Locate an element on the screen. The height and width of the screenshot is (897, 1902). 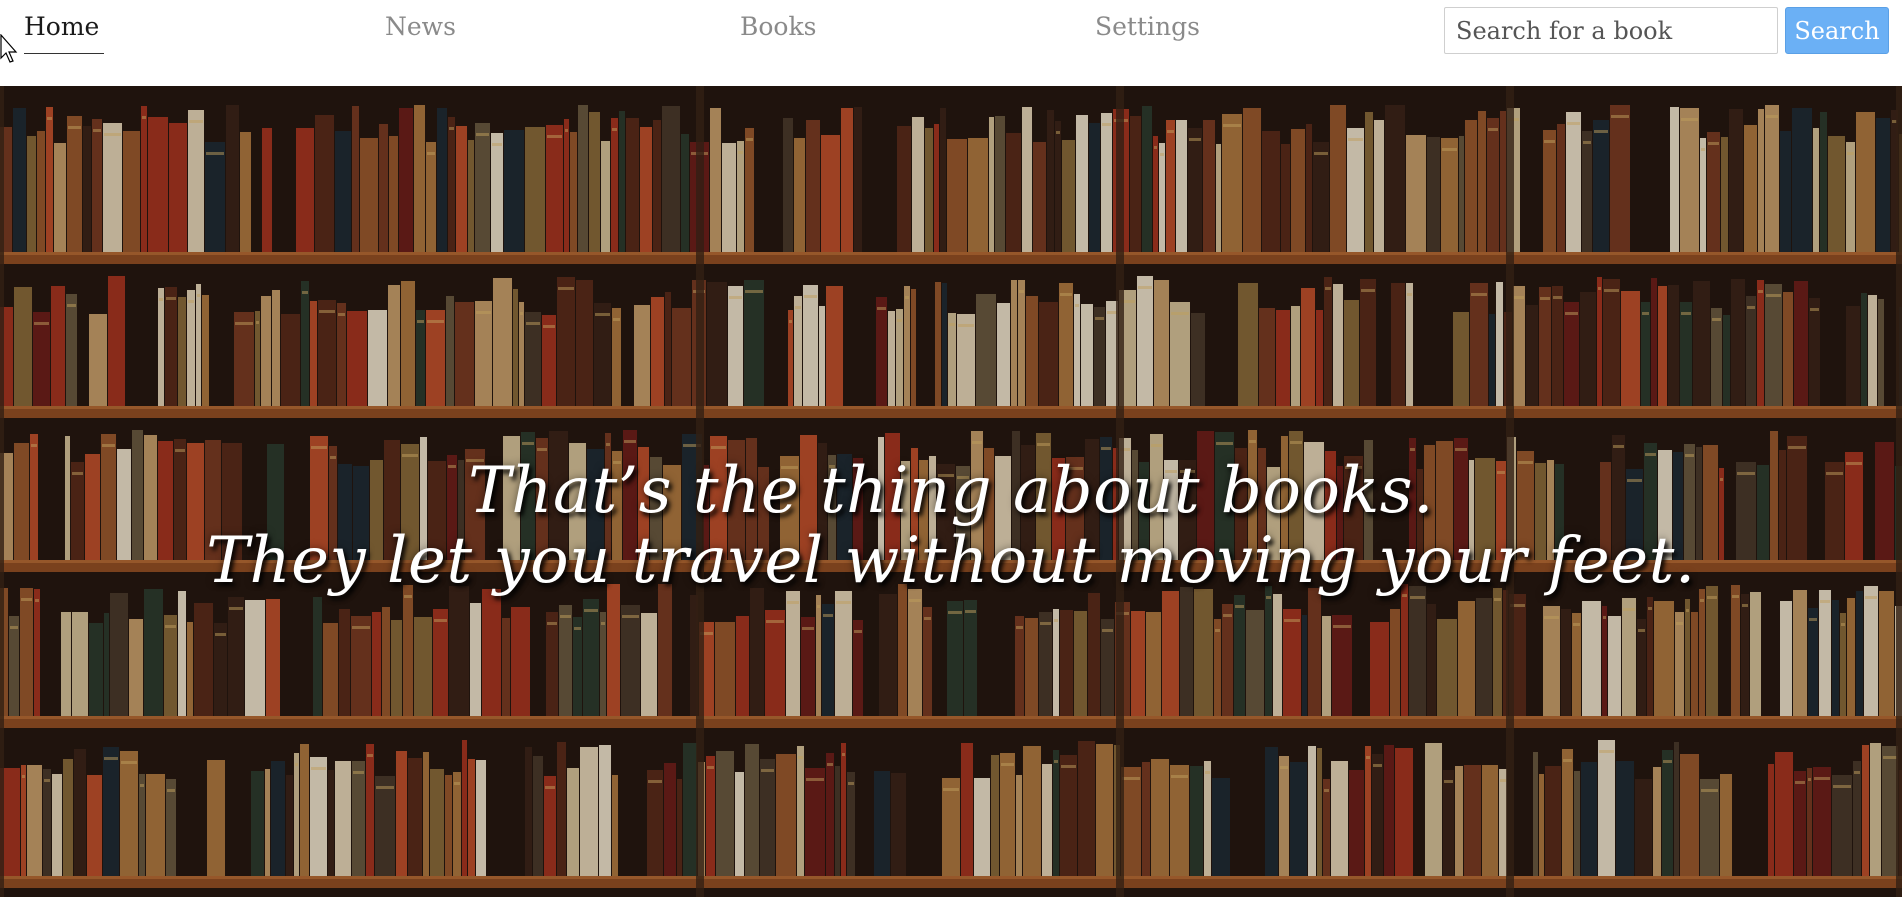
search-button: Search is located at coordinates (1837, 30).